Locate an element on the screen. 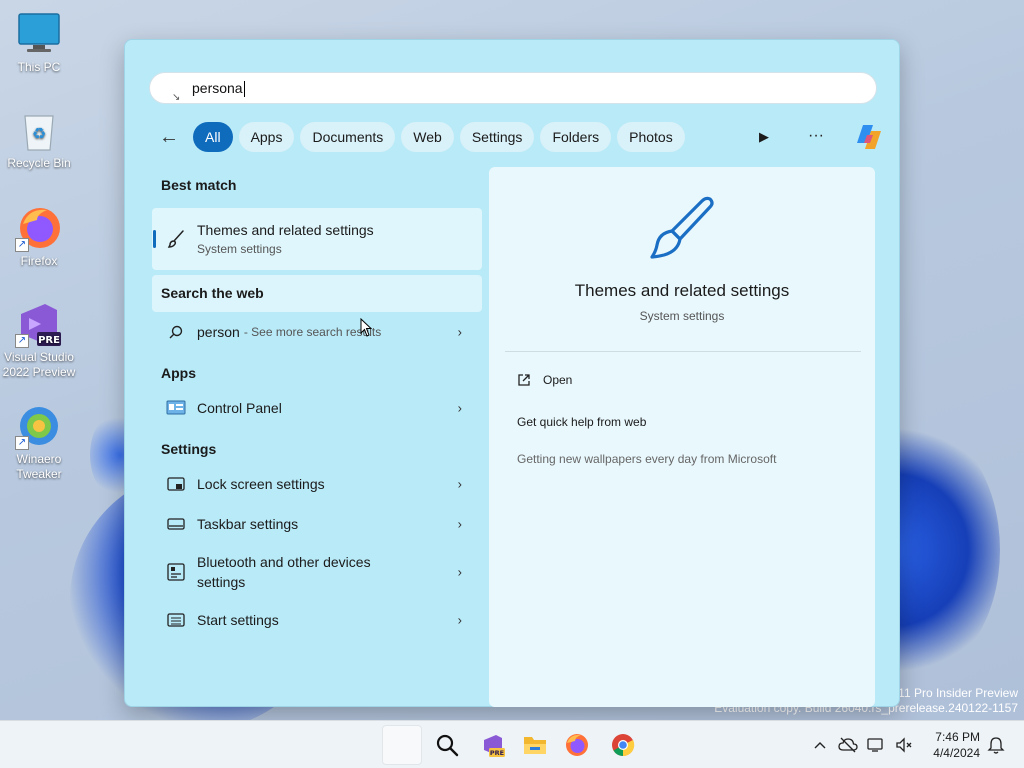 The image size is (1024, 768). clock-date: 4/4/2024 is located at coordinates (956, 753).